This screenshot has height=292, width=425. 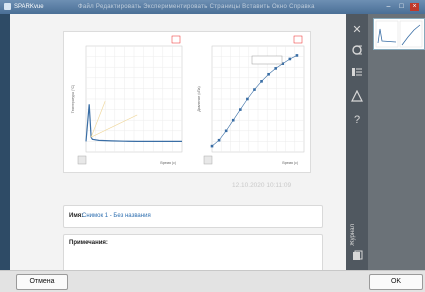 What do you see at coordinates (267, 60) in the screenshot?
I see `tooltip-box` at bounding box center [267, 60].